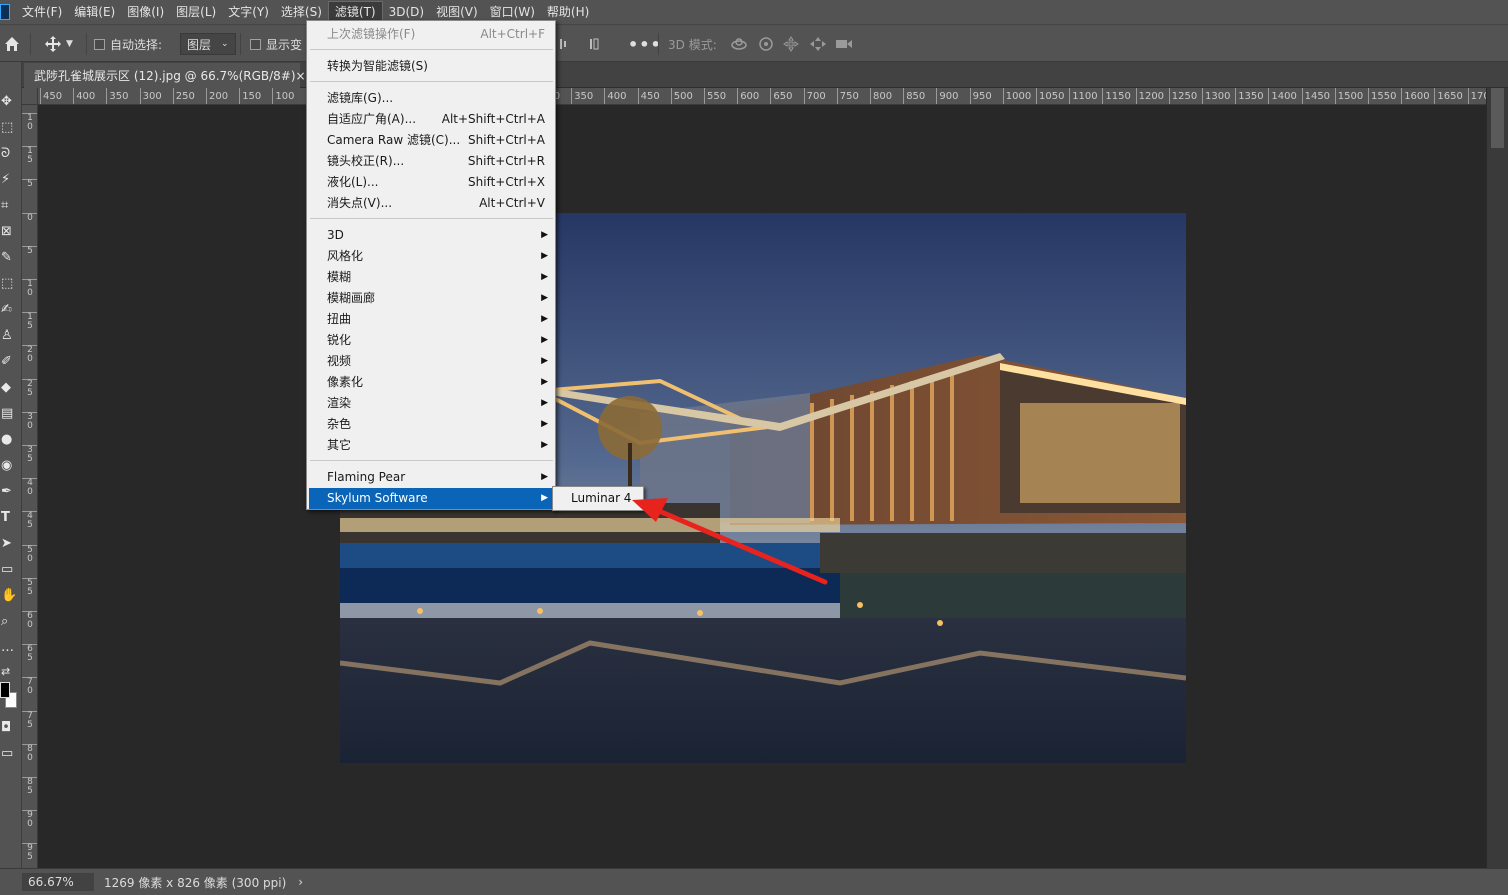 This screenshot has width=1508, height=895. I want to click on hand-tool-icon: ✋, so click(11, 596).